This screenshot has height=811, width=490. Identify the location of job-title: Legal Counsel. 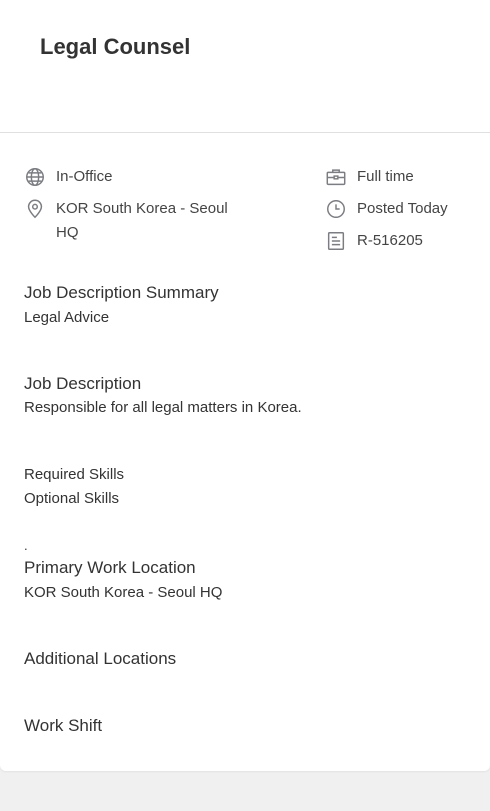
(115, 46).